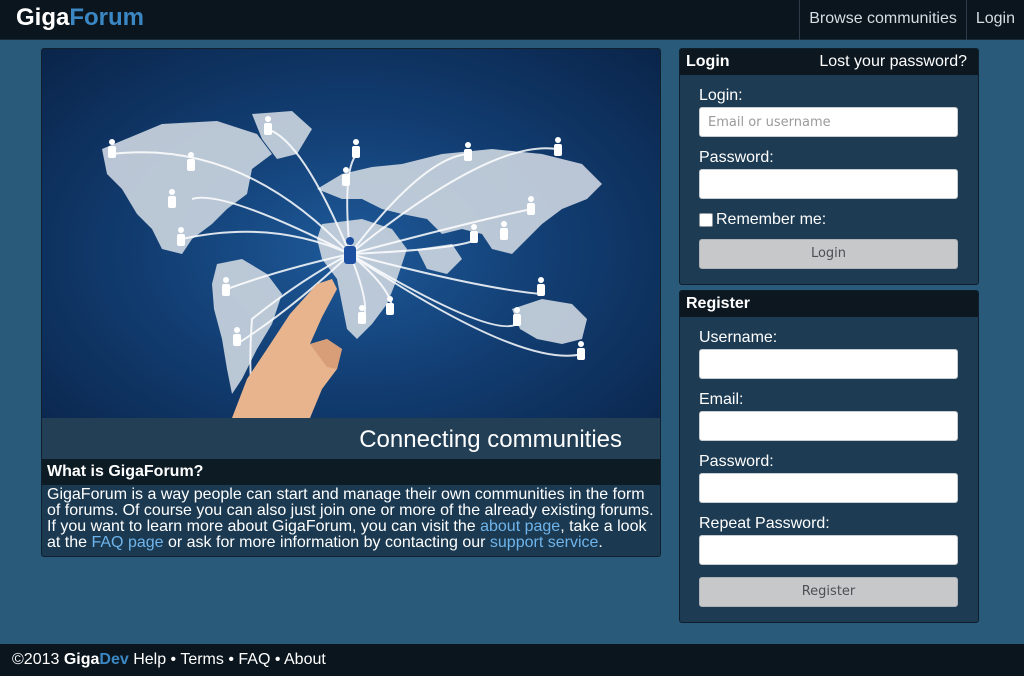 The image size is (1024, 676). I want to click on login-input, so click(828, 122).